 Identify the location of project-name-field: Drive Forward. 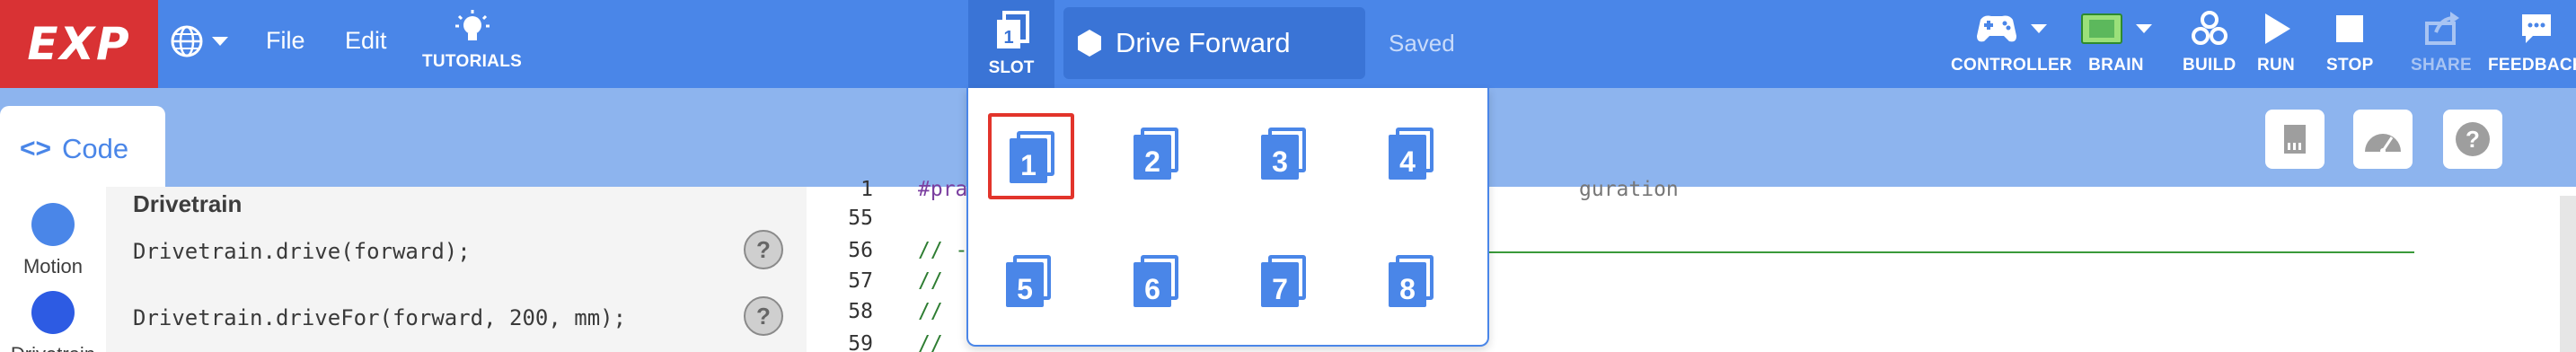
(1214, 43).